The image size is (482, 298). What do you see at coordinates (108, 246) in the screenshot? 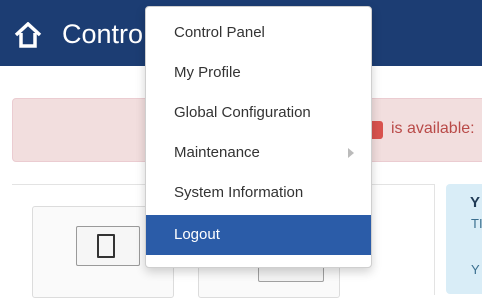
I see `switch-icon` at bounding box center [108, 246].